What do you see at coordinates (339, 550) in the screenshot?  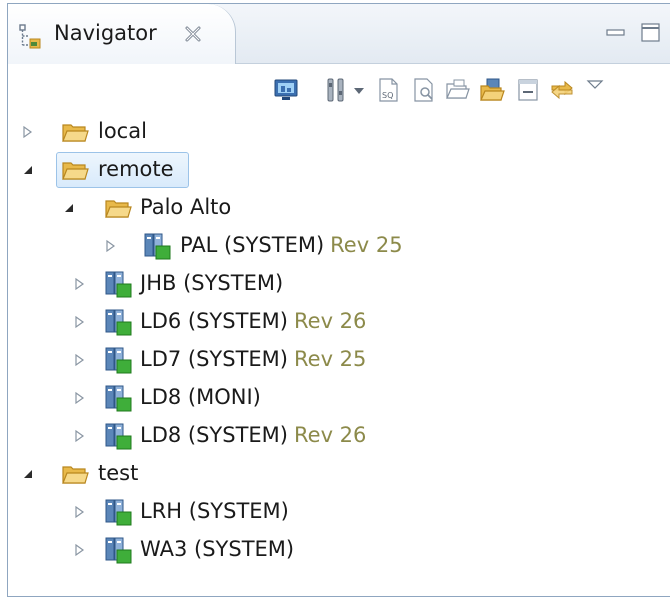 I see `tree-node-wa3-system: WA3 (SYSTEM)` at bounding box center [339, 550].